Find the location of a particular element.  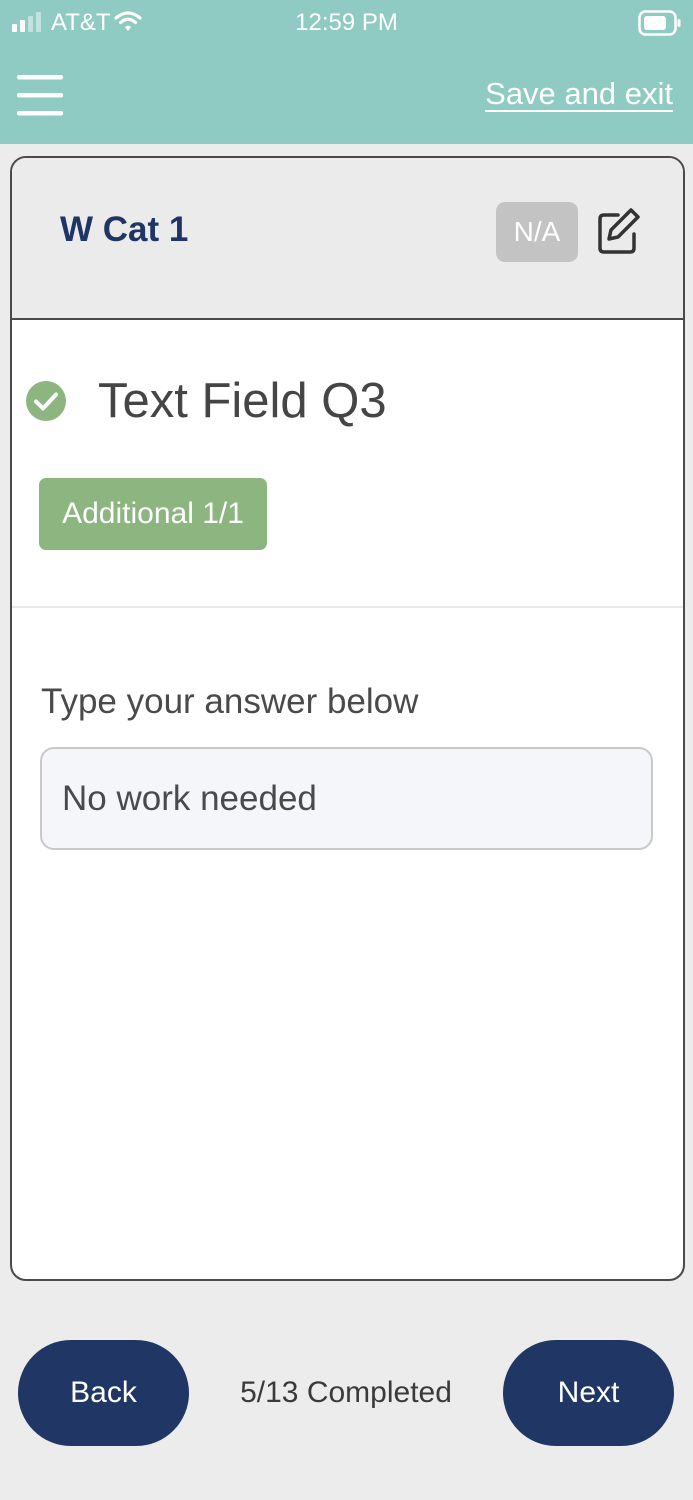

divider is located at coordinates (347, 607).